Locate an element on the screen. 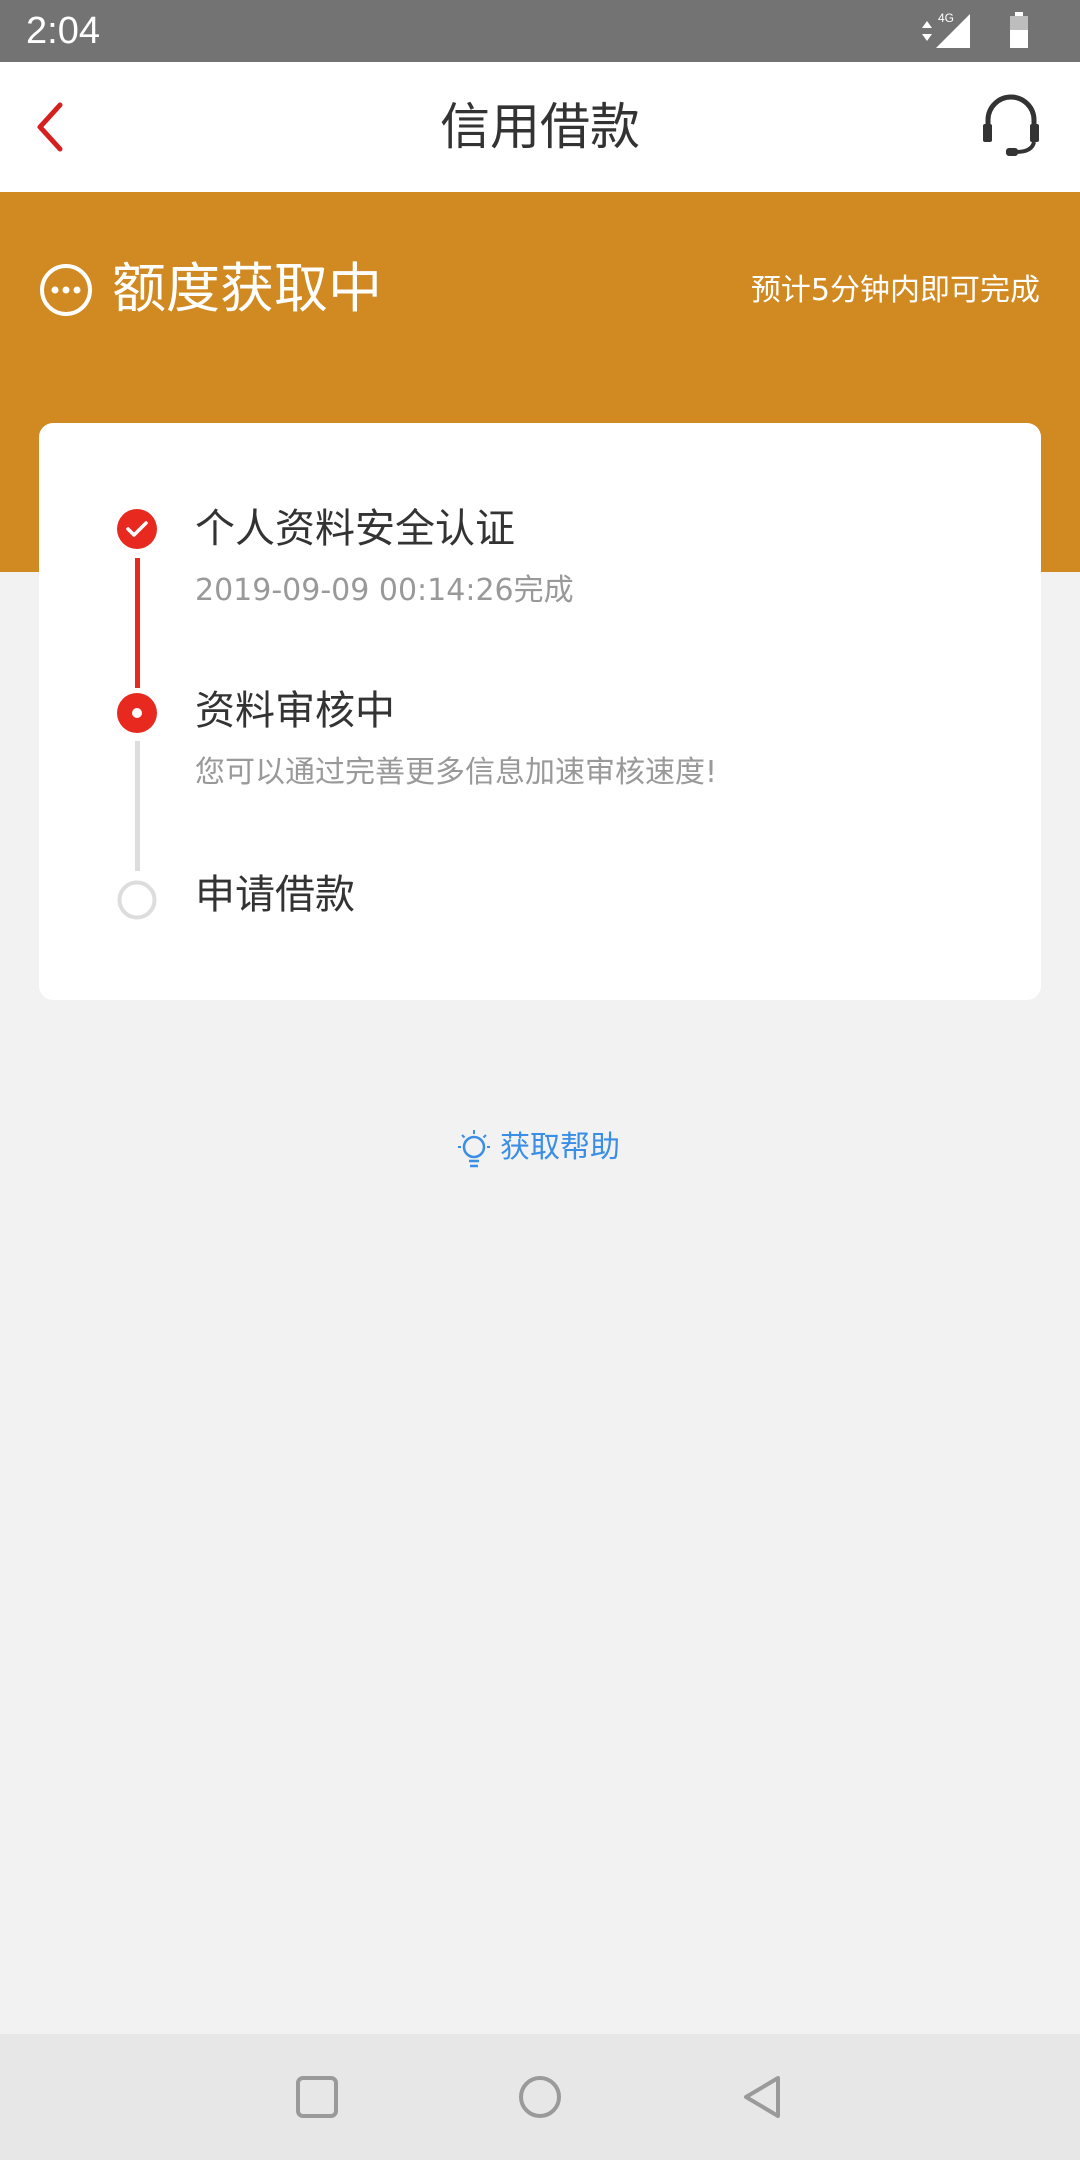  step-title: 申请借款 is located at coordinates (275, 895).